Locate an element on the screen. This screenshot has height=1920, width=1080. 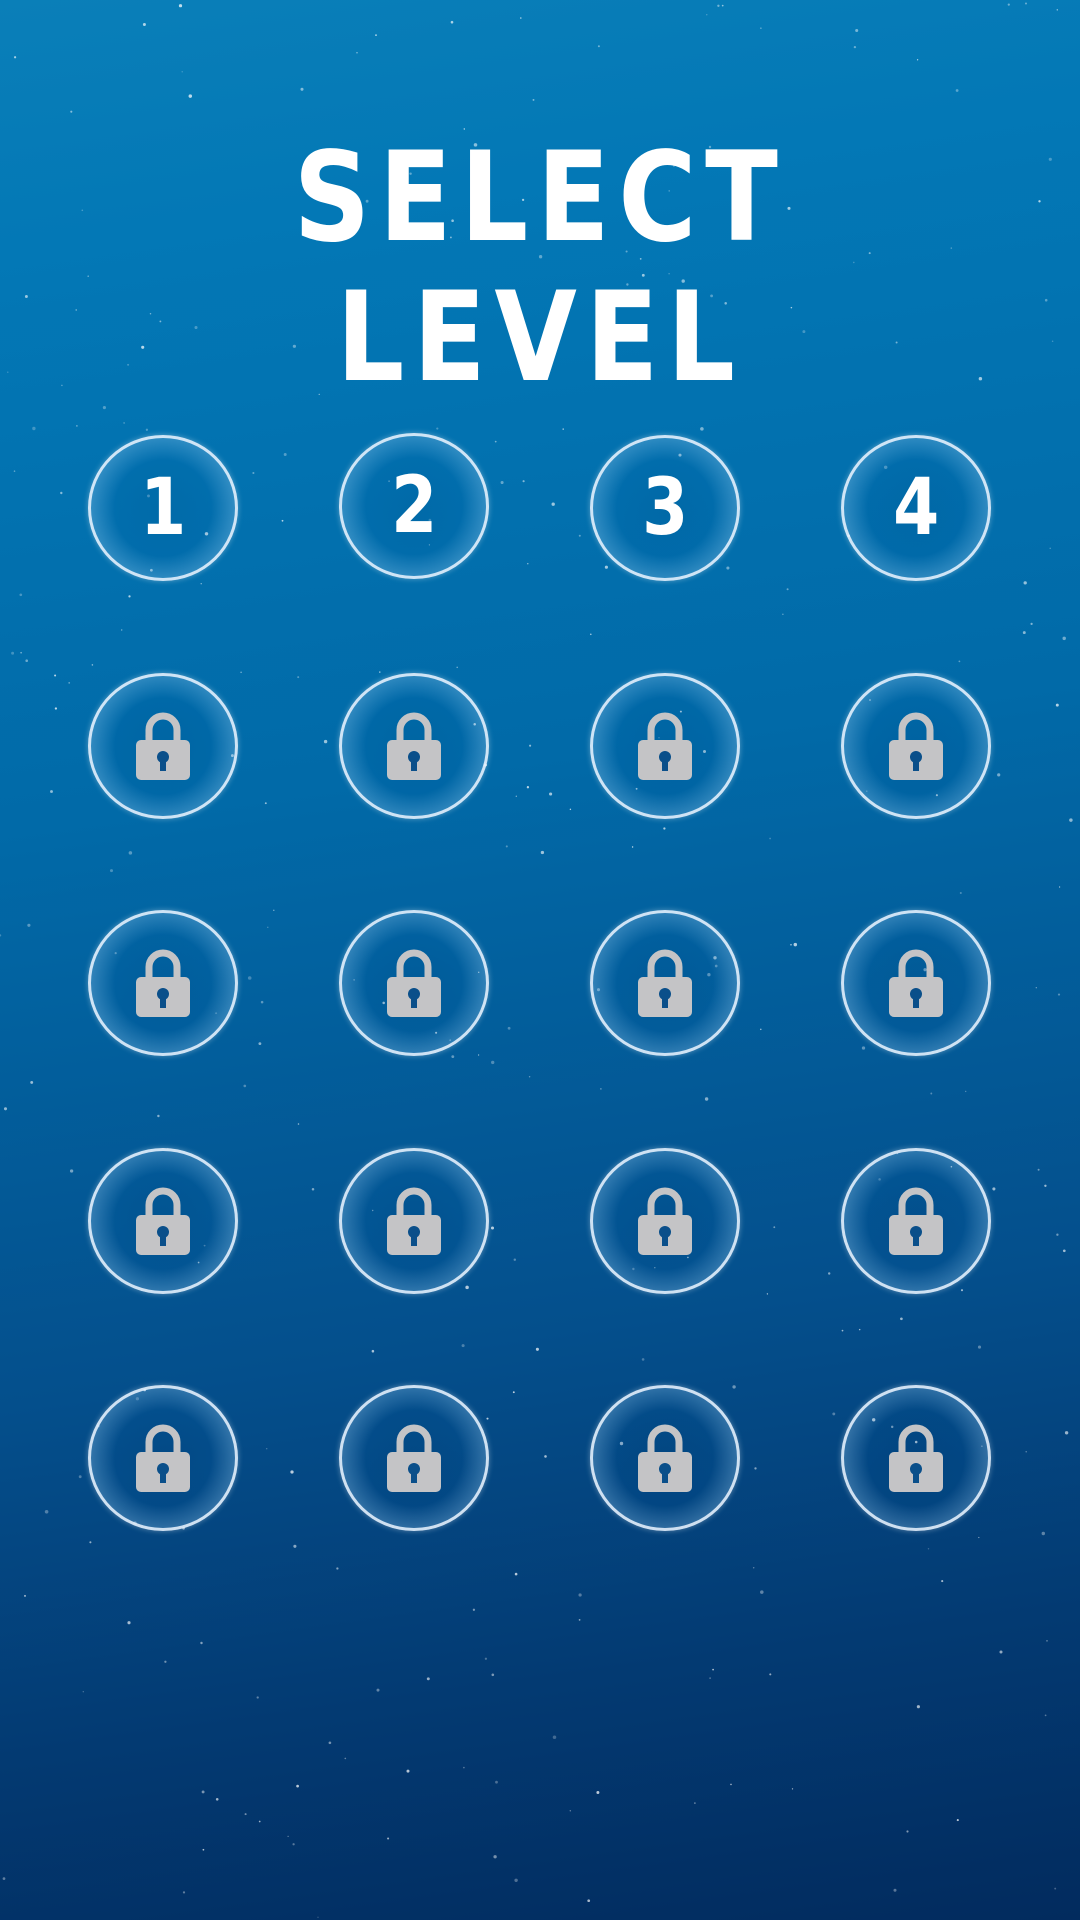
level-button-13-locked is located at coordinates (163, 1221).